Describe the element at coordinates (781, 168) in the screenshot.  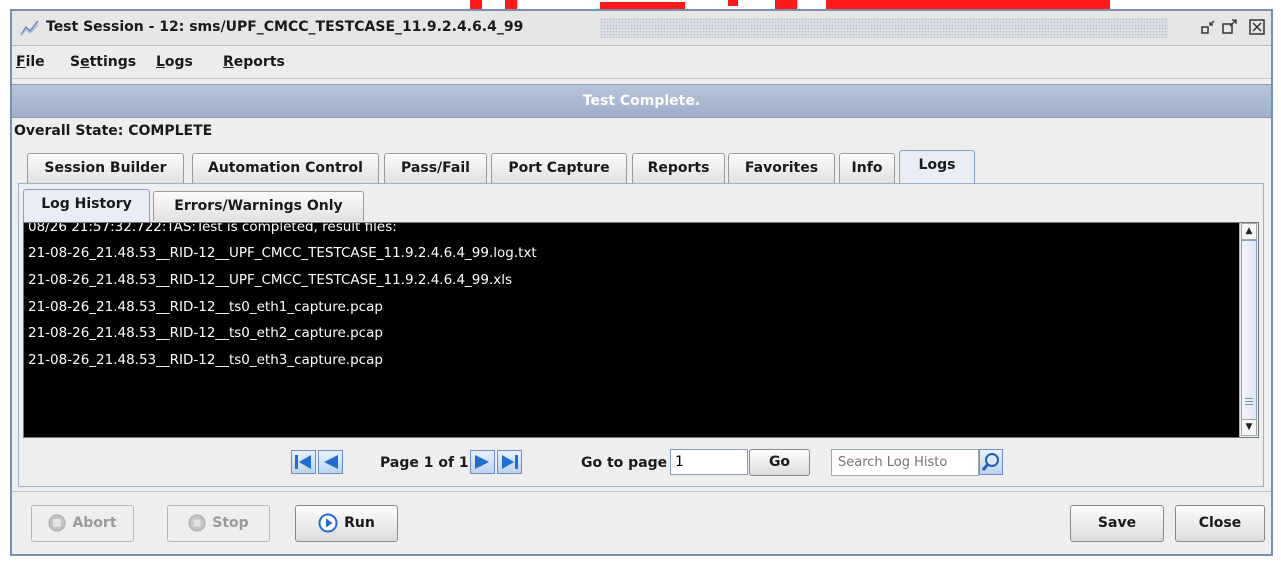
I see `tab-favorites: Favorites` at that location.